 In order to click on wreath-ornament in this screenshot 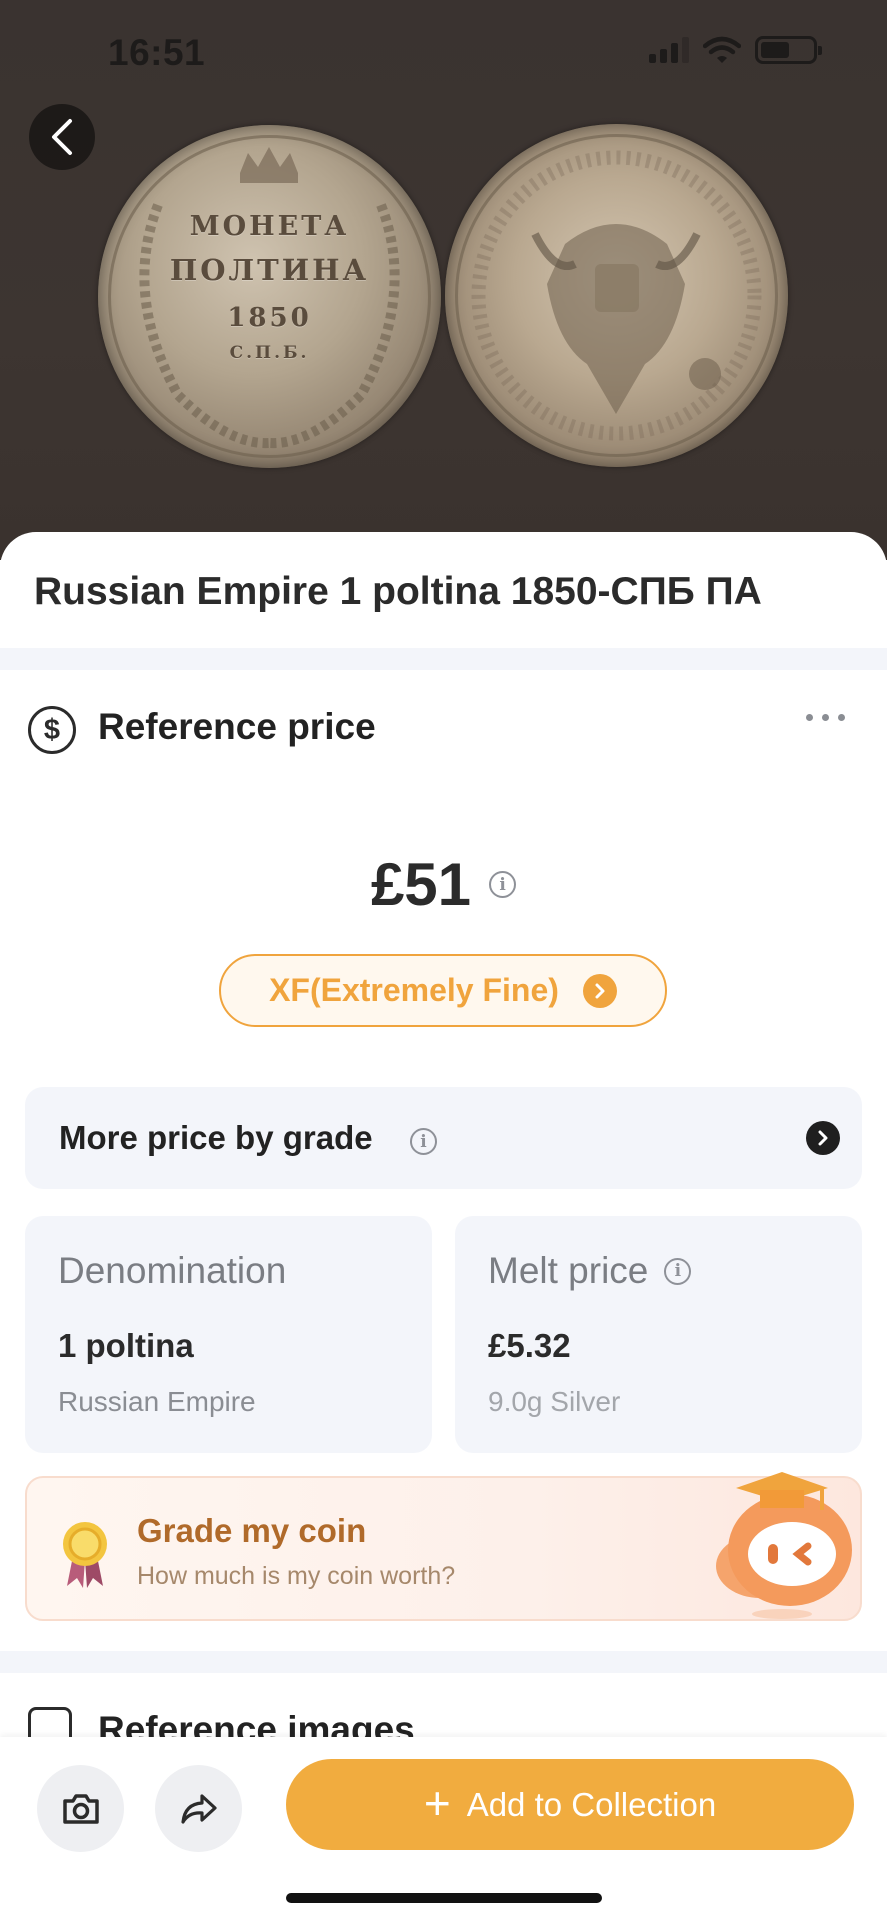, I will do `click(269, 296)`.